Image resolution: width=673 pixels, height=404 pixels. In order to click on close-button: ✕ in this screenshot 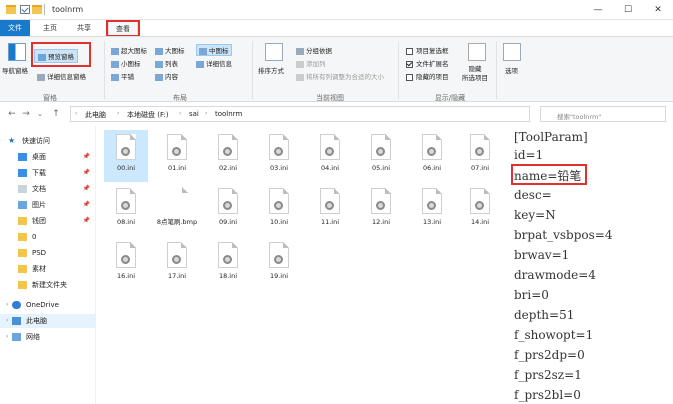, I will do `click(658, 10)`.